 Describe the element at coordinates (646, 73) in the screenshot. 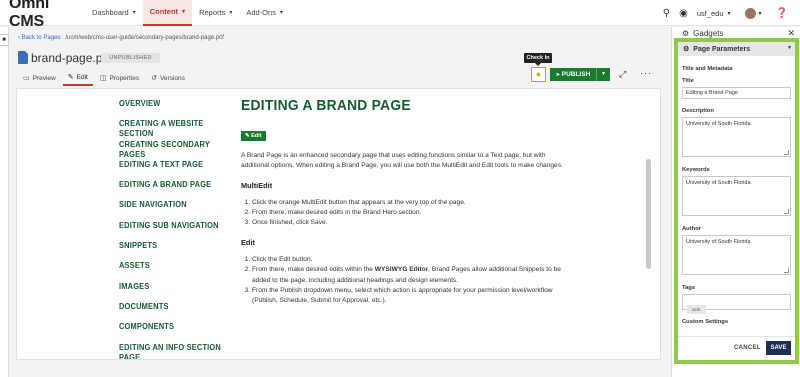

I see `more-options-icon: ···` at that location.